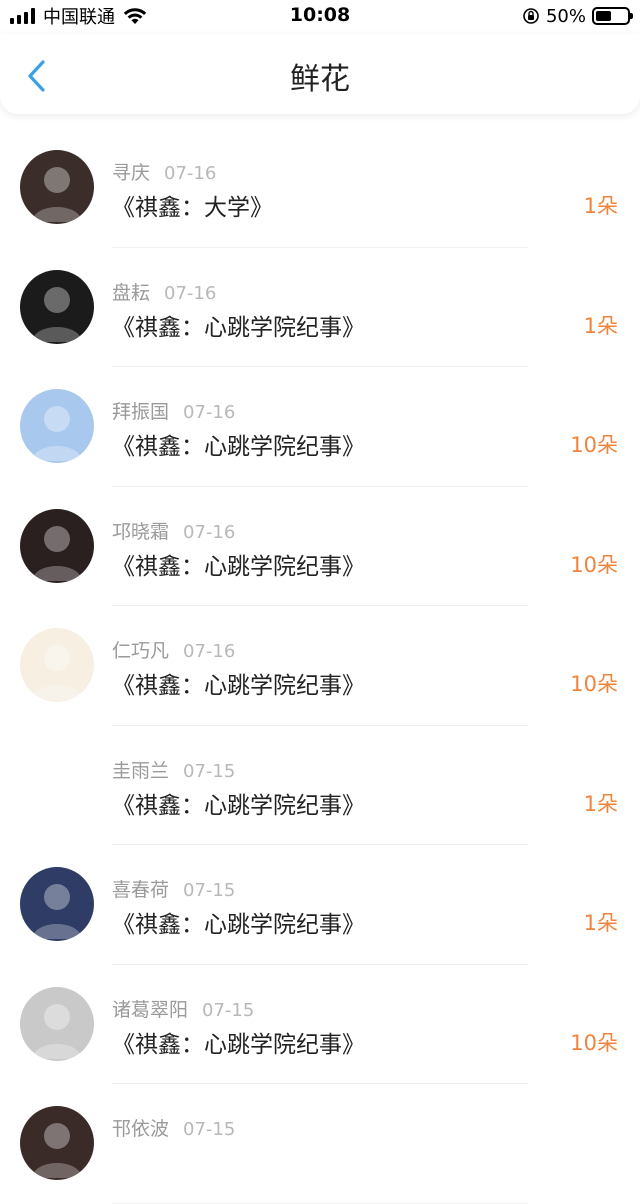 This screenshot has width=640, height=1204. I want to click on sender-name: 喜春荷, so click(141, 890).